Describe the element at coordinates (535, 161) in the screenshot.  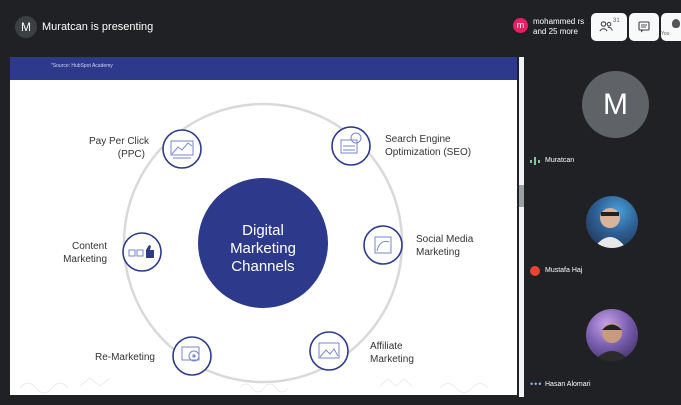
I see `audio-level-icon` at that location.